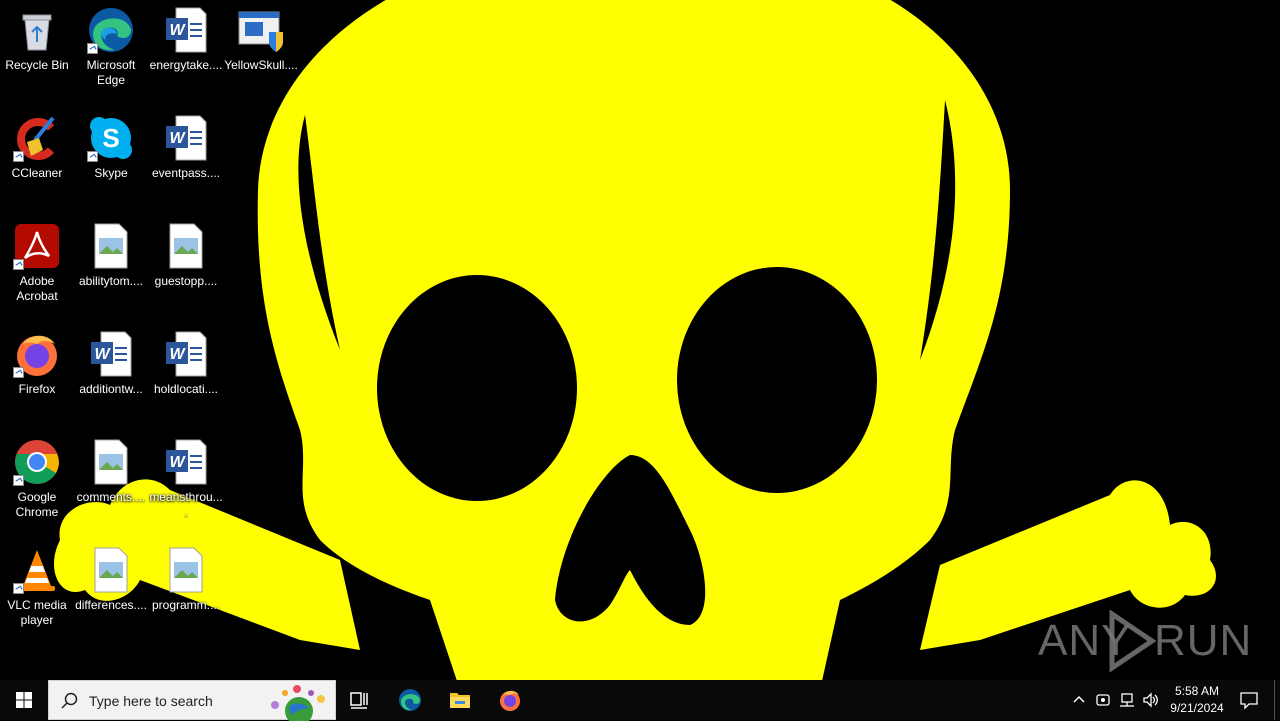 The width and height of the screenshot is (1280, 721). Describe the element at coordinates (37, 389) in the screenshot. I see `desktop-icon-label: Firefox` at that location.